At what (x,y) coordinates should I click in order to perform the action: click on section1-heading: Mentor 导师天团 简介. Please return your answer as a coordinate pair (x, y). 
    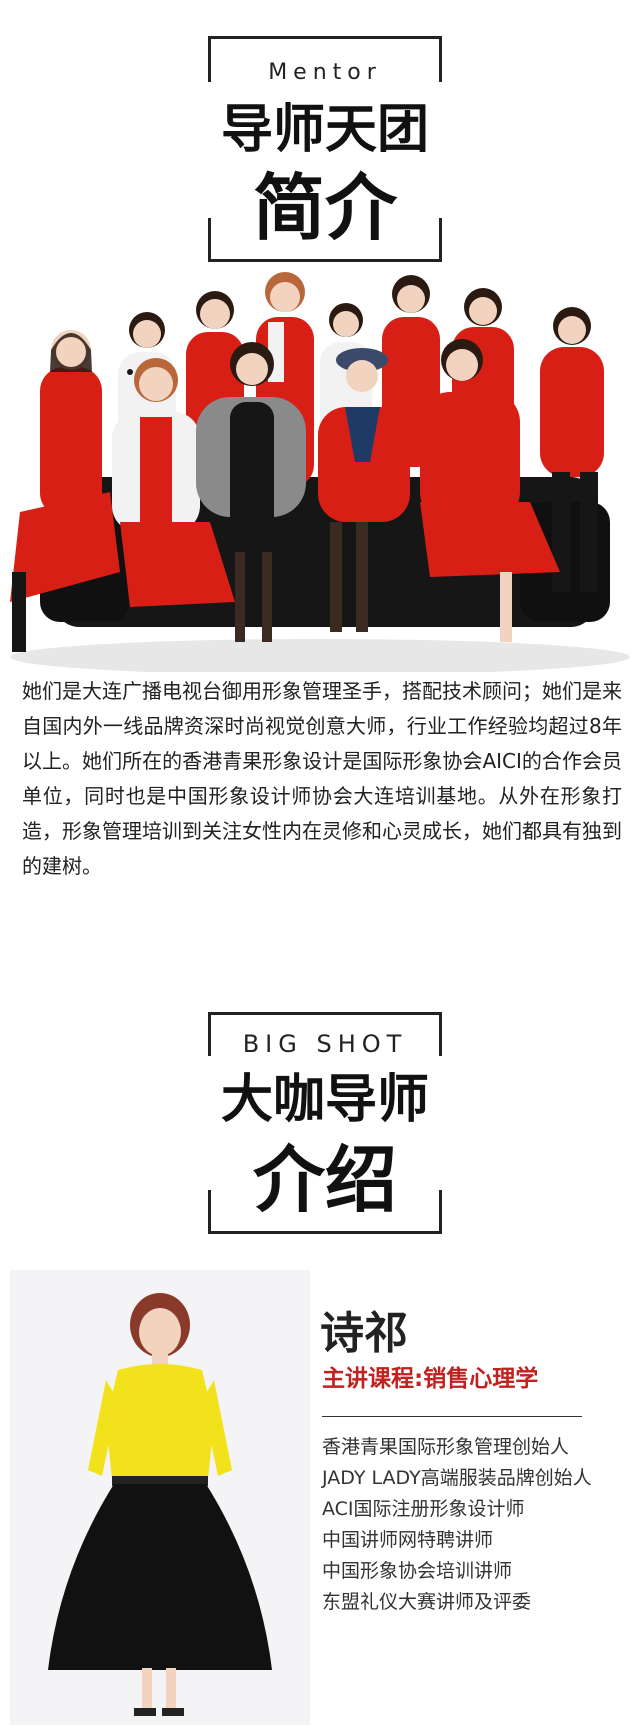
    Looking at the image, I should click on (325, 149).